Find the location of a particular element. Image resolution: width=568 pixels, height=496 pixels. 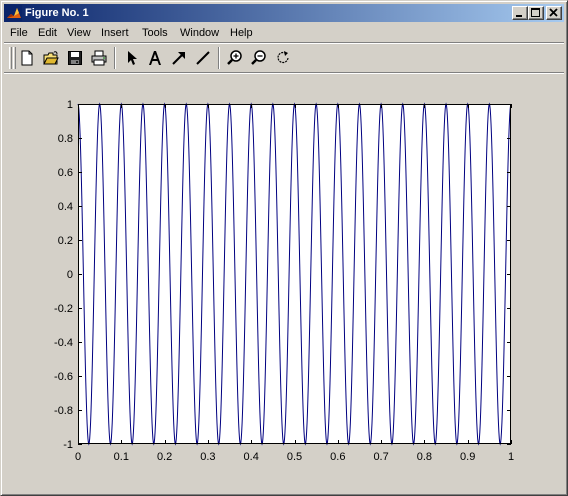

y-tick-label-5: 0 is located at coordinates (70, 275).